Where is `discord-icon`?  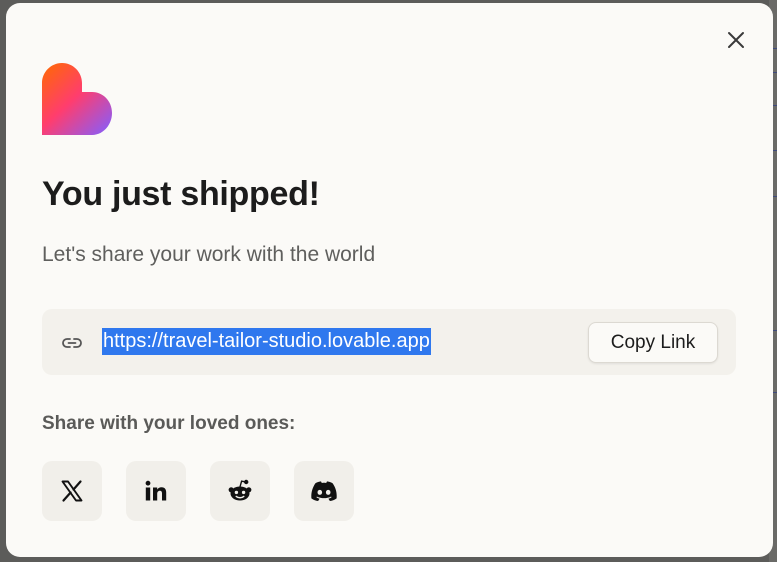
discord-icon is located at coordinates (324, 491).